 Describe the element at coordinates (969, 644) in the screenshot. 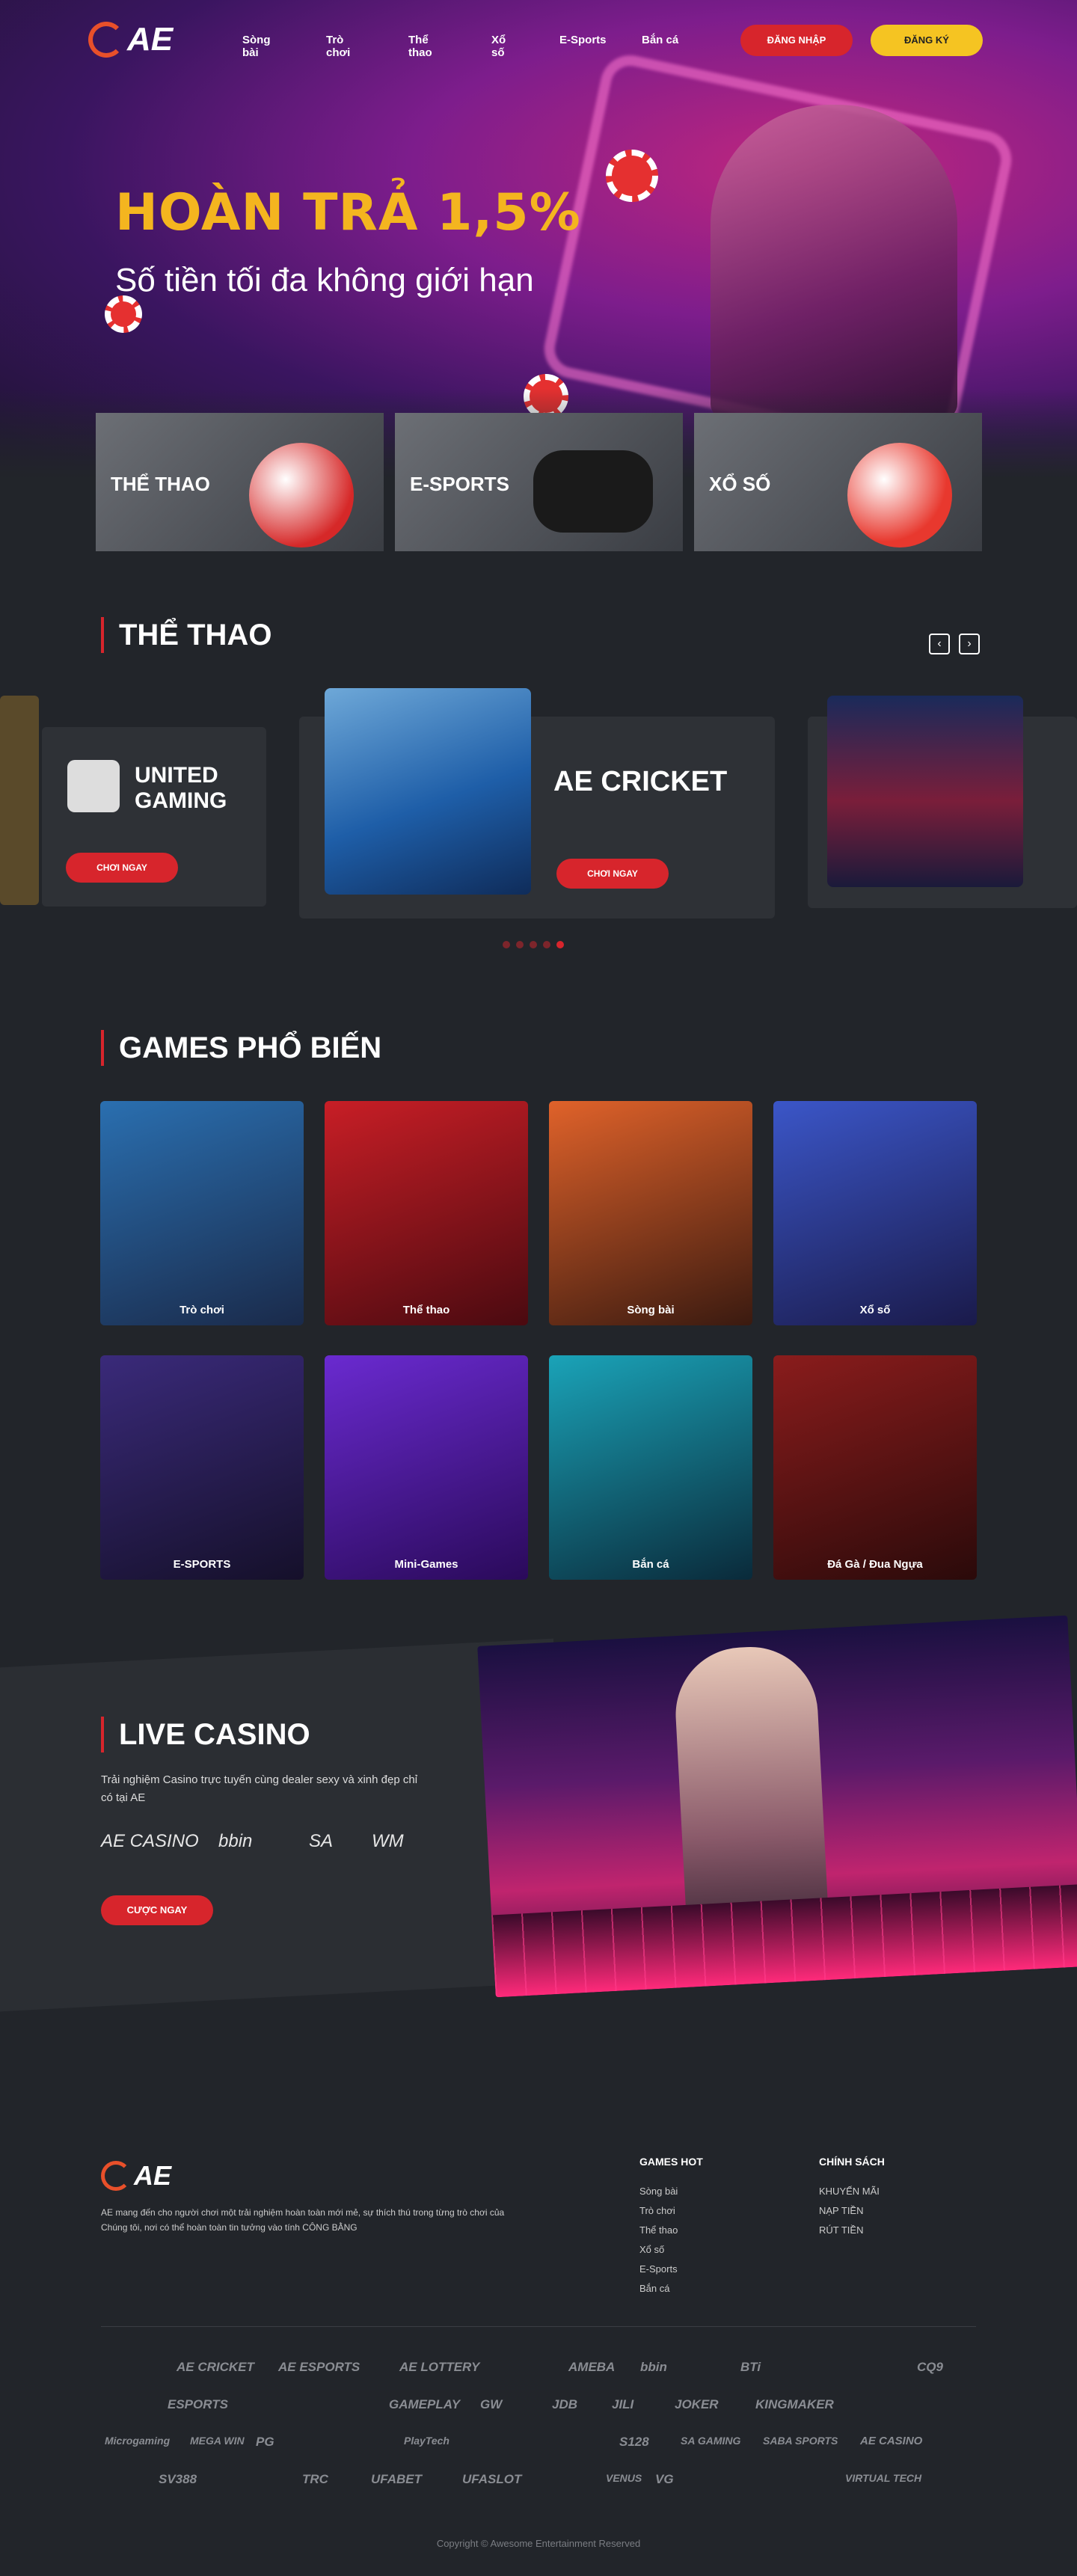

I see `carousel-next-button: ›` at that location.